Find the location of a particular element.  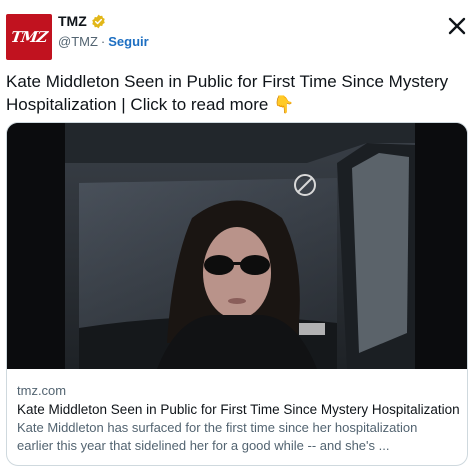

handle-row: @TMZ · Seguir is located at coordinates (103, 41).